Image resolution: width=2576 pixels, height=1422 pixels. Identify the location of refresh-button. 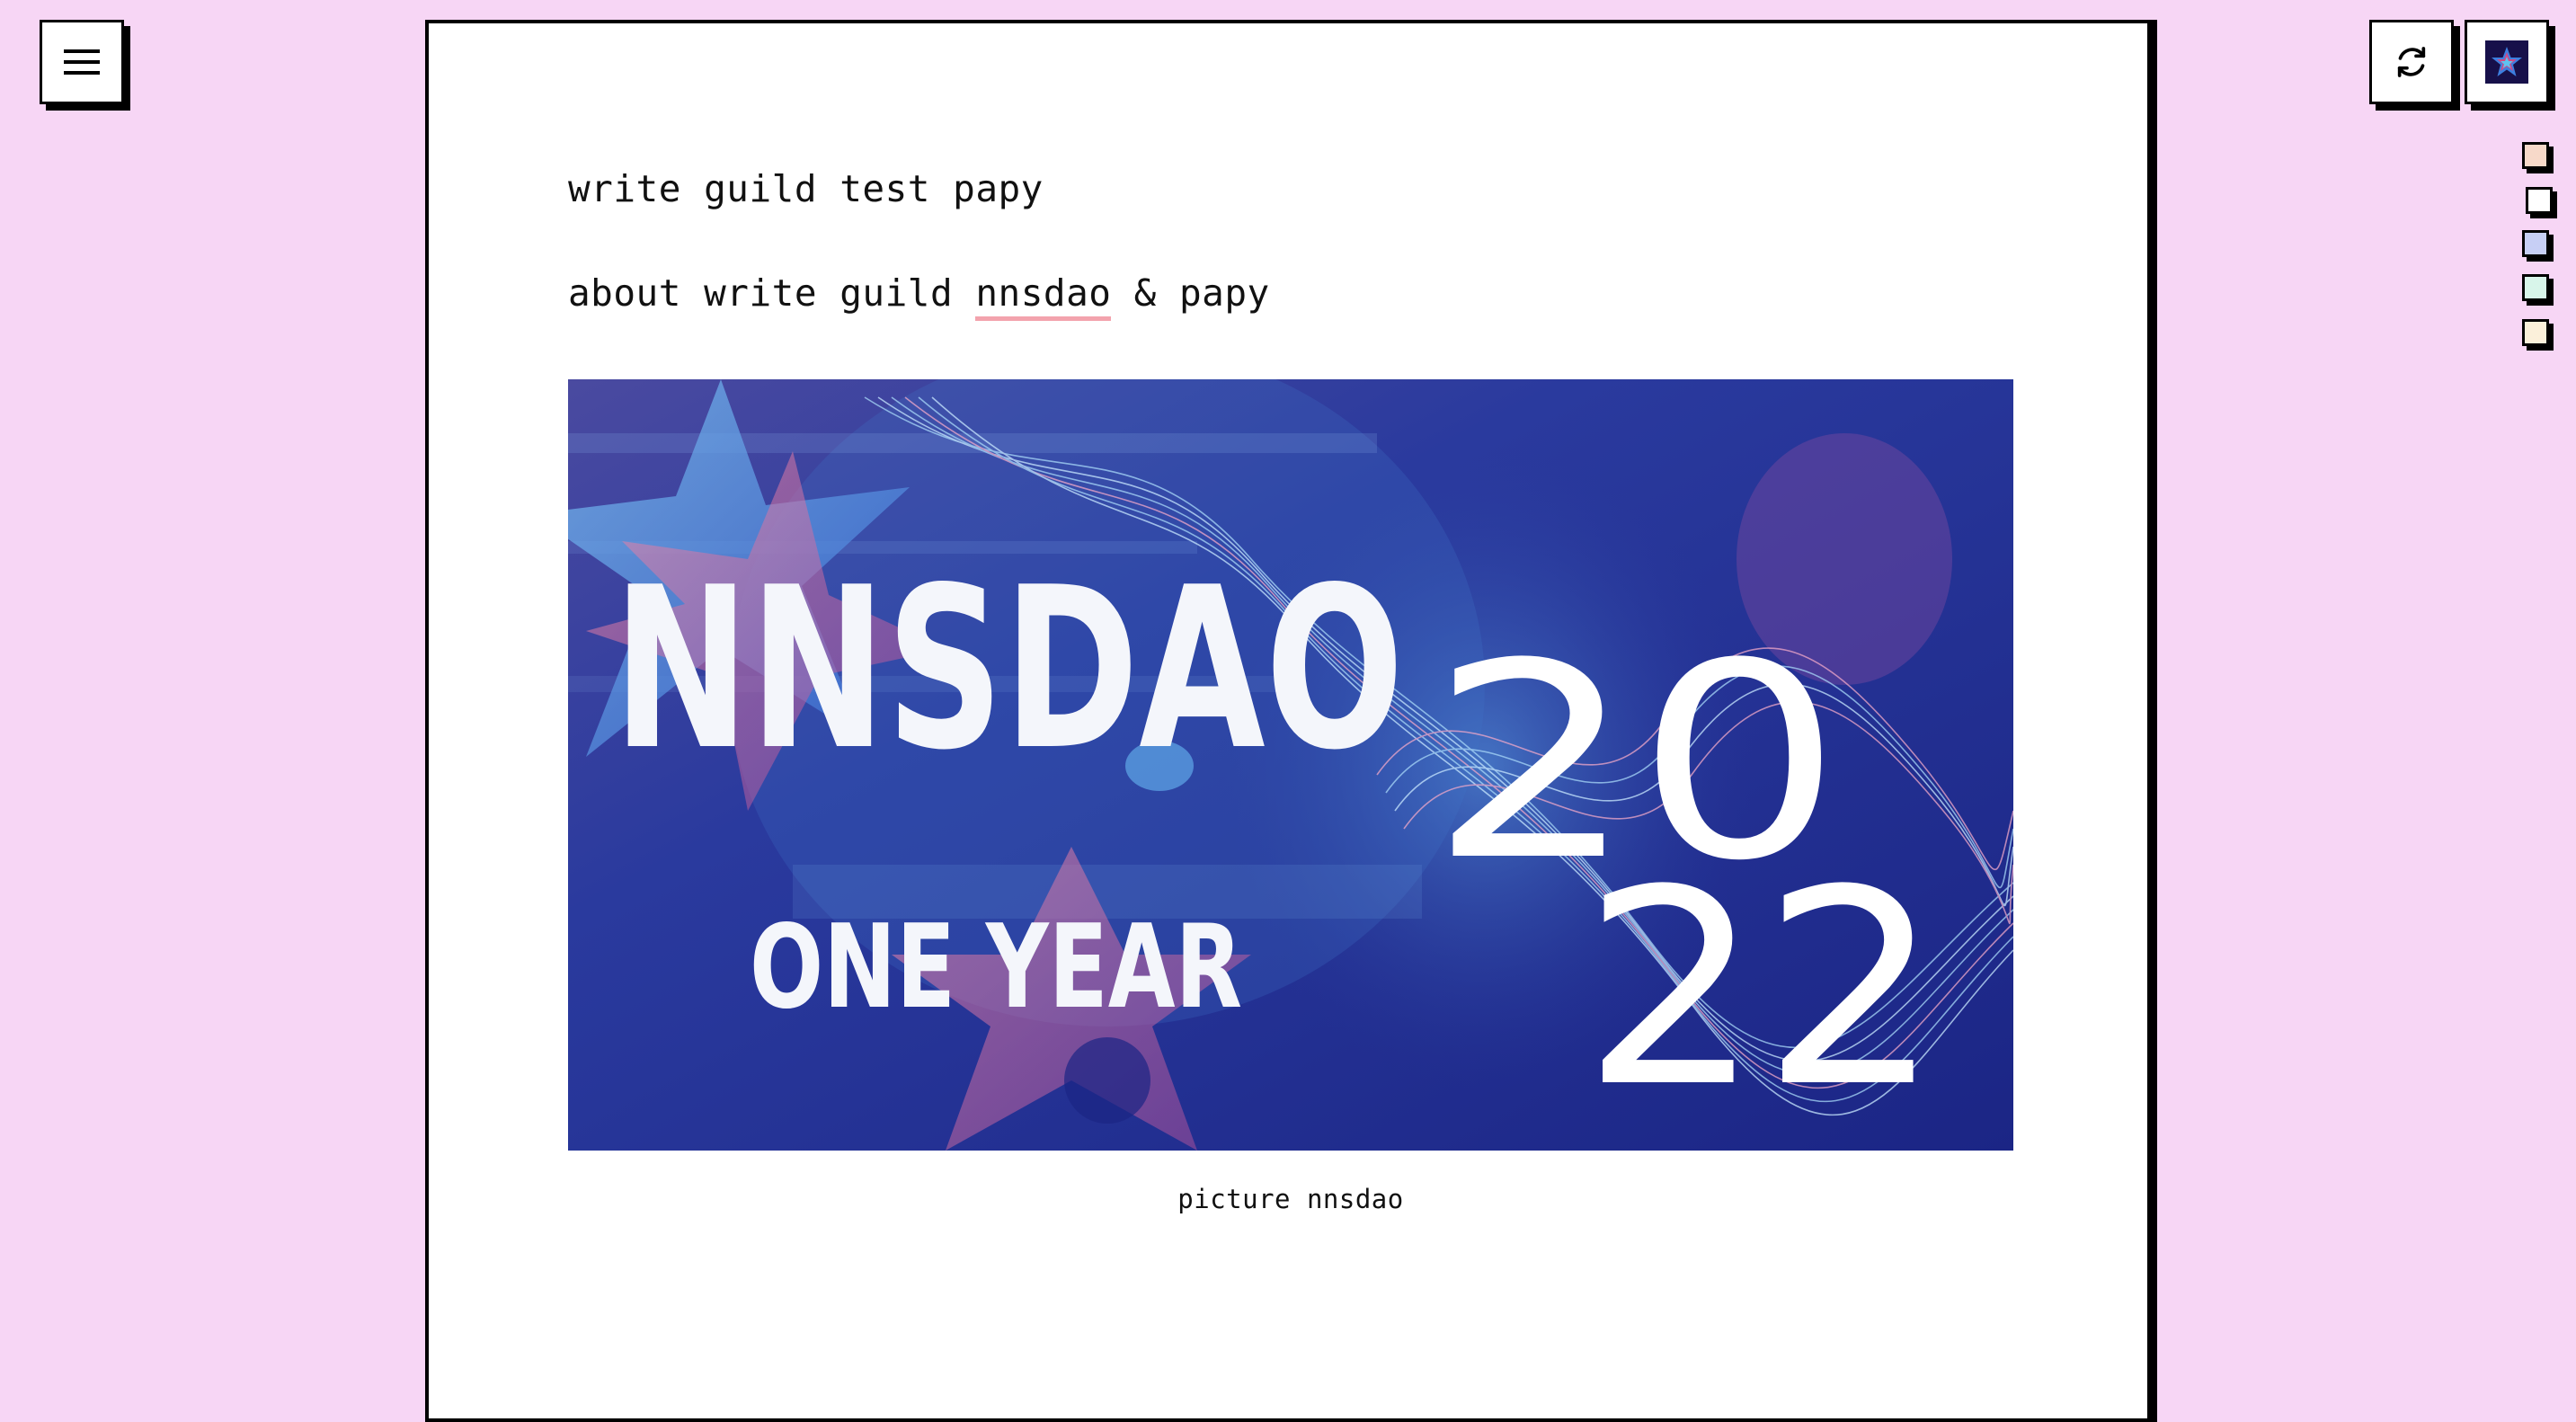
(2411, 62).